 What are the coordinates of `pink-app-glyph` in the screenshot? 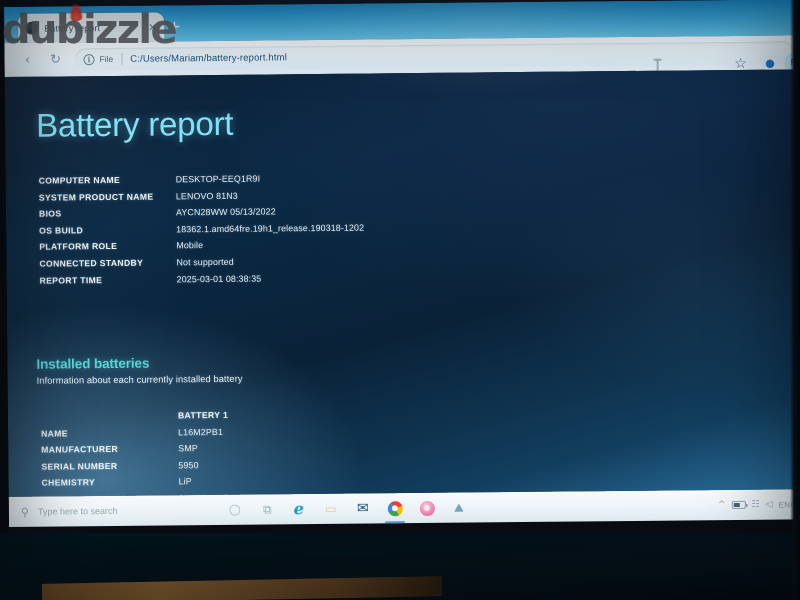 It's located at (427, 508).